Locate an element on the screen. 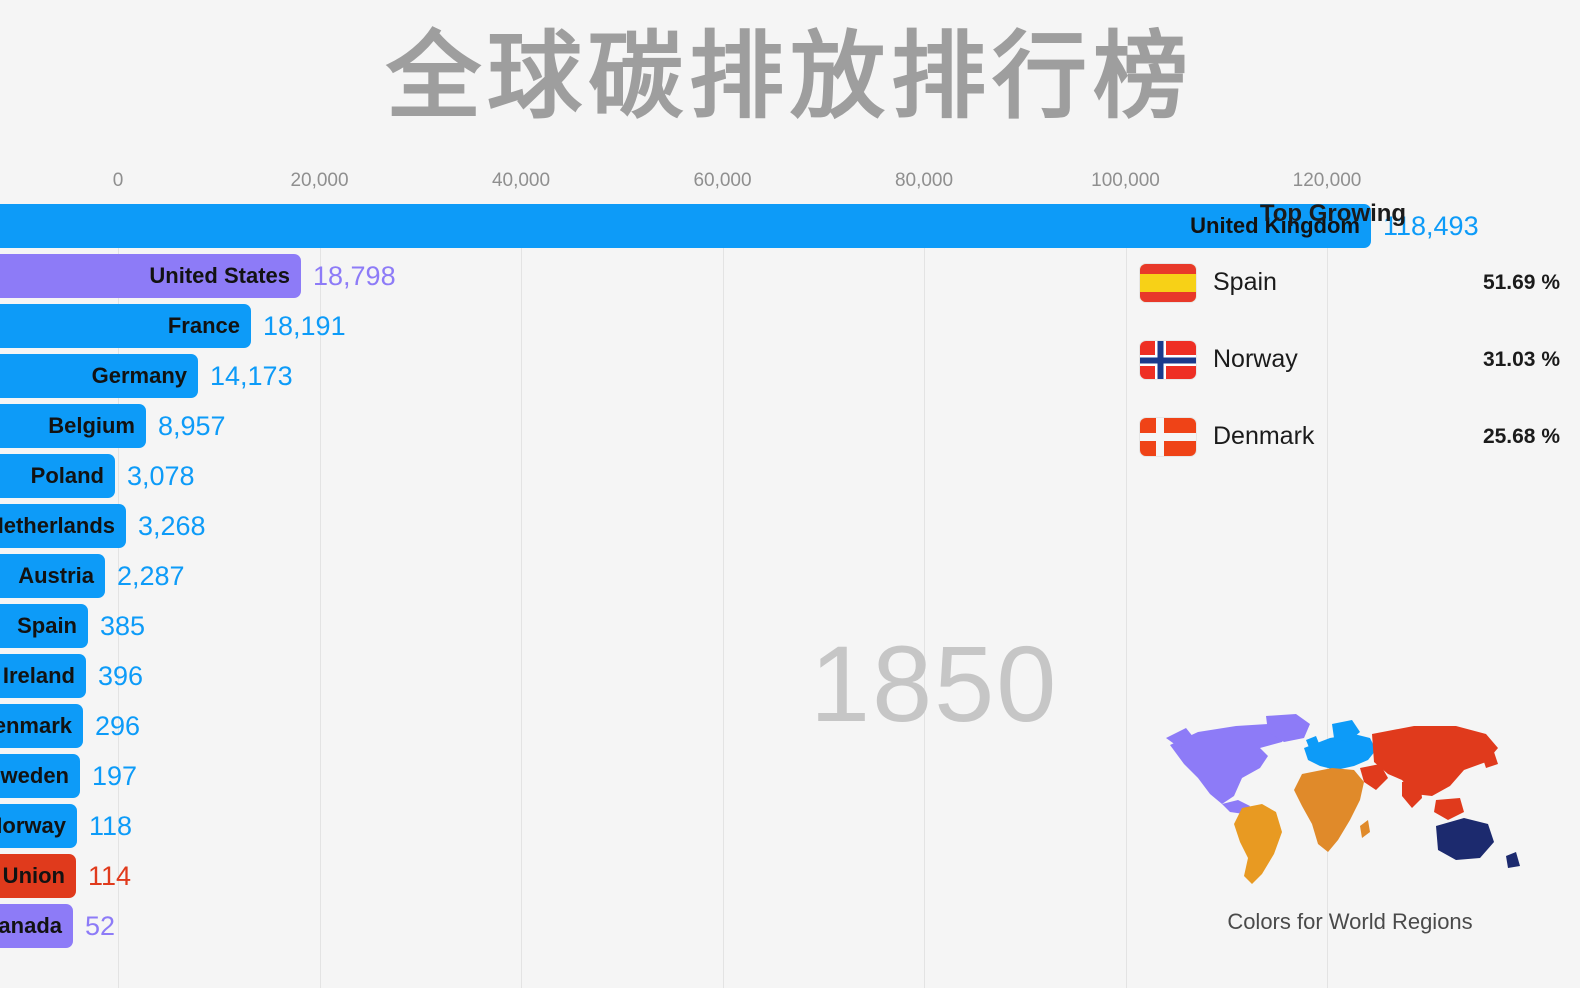 Image resolution: width=1580 pixels, height=988 pixels. x-tick-label: 100,000 is located at coordinates (1125, 180).